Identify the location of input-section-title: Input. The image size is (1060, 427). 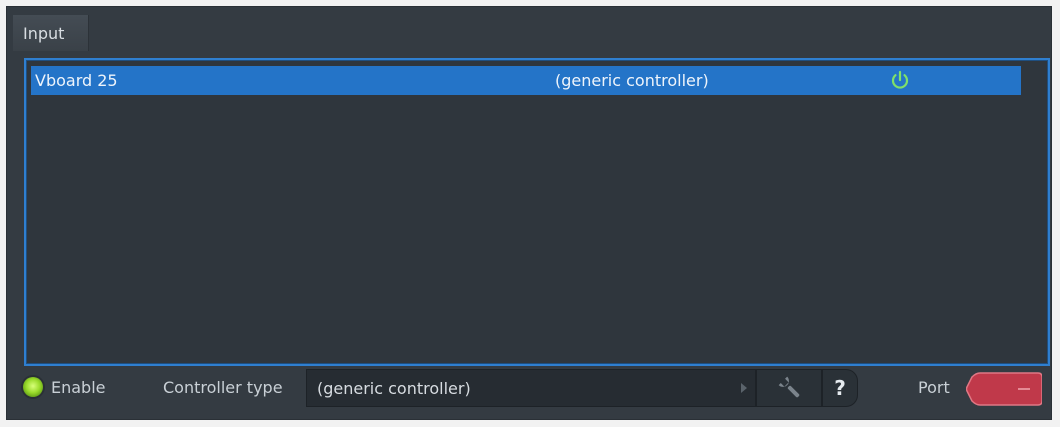
(44, 33).